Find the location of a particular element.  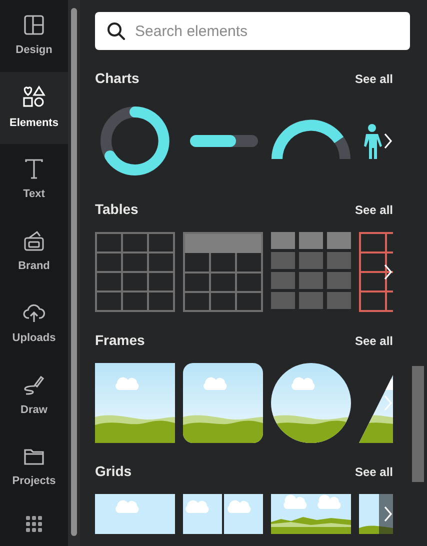

section-title: Charts is located at coordinates (117, 78).